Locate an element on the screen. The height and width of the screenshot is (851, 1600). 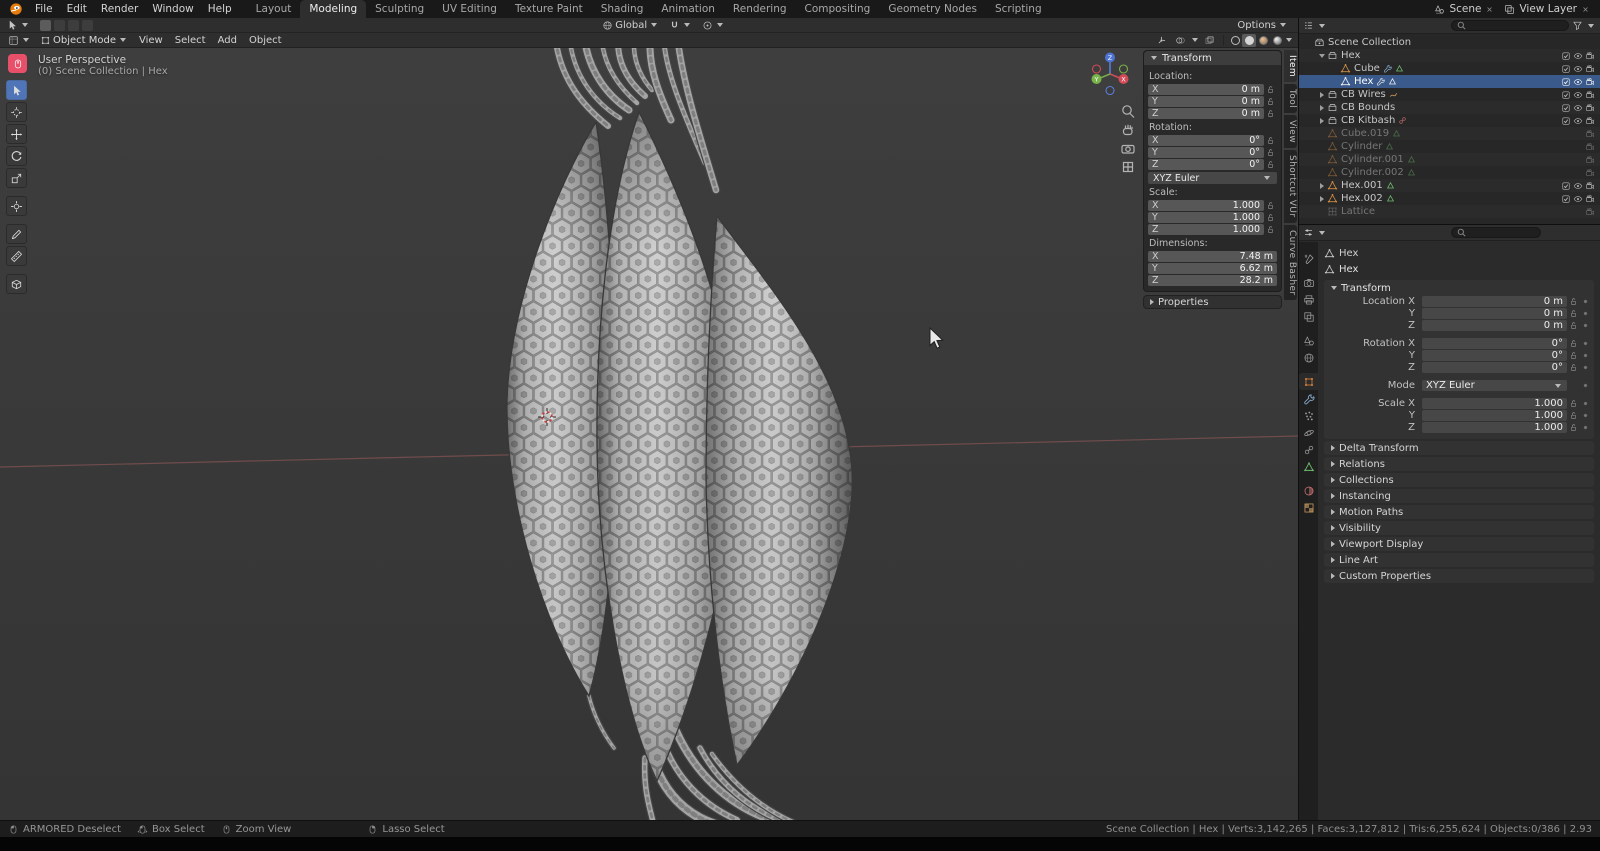
tool-cursor-button is located at coordinates (16, 112).